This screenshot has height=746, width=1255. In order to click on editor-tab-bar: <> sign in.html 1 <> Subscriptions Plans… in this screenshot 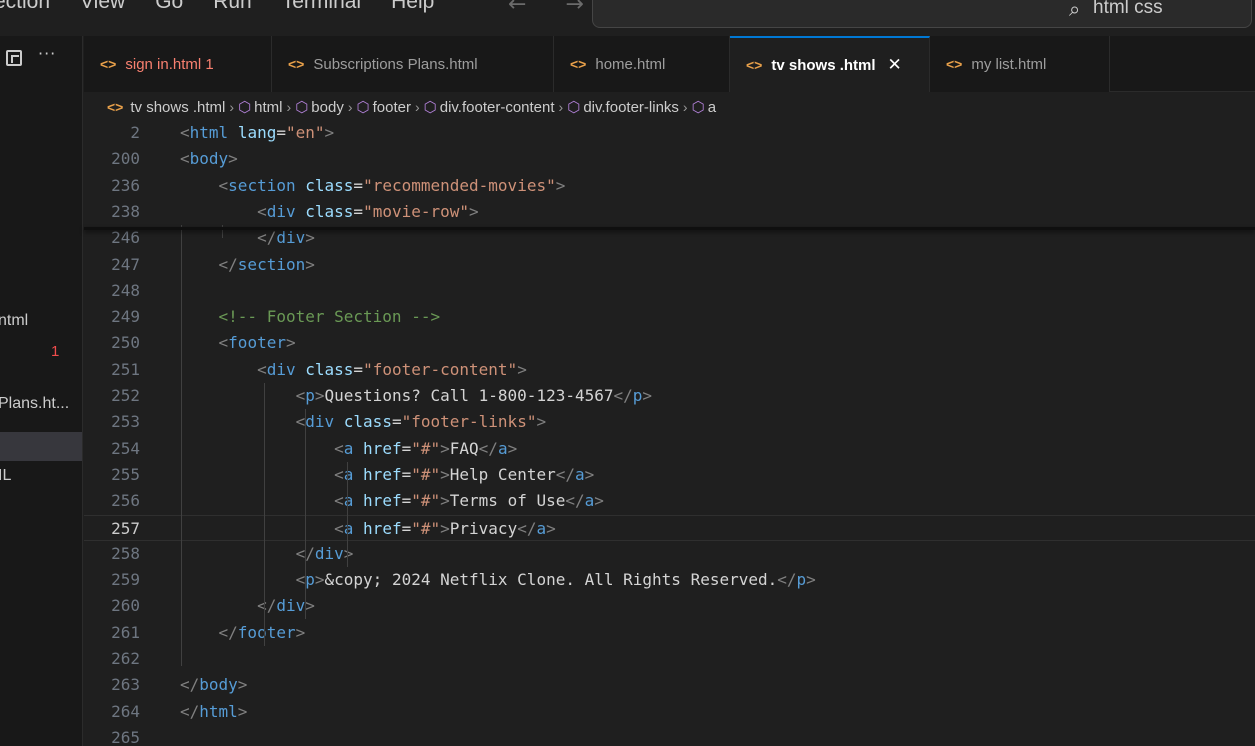, I will do `click(669, 64)`.